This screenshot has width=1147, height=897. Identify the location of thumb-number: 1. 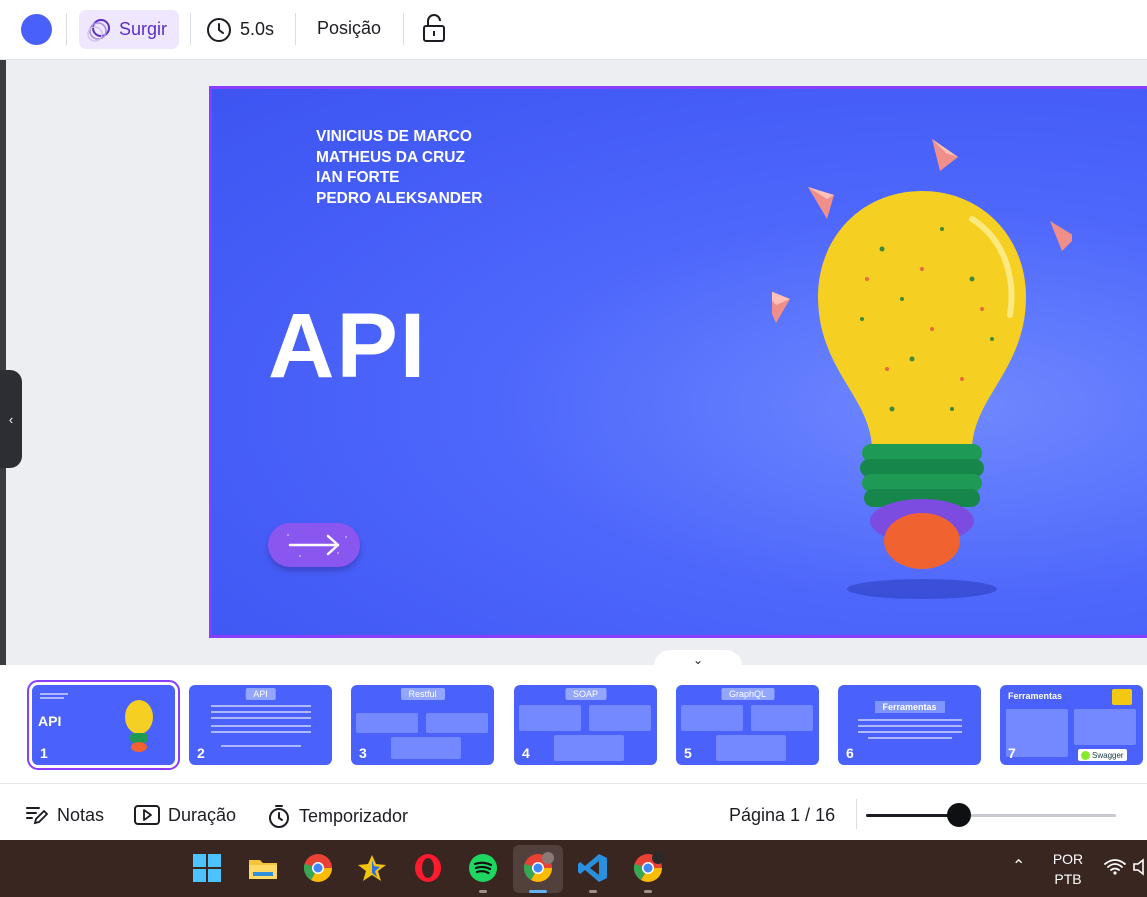
(44, 753).